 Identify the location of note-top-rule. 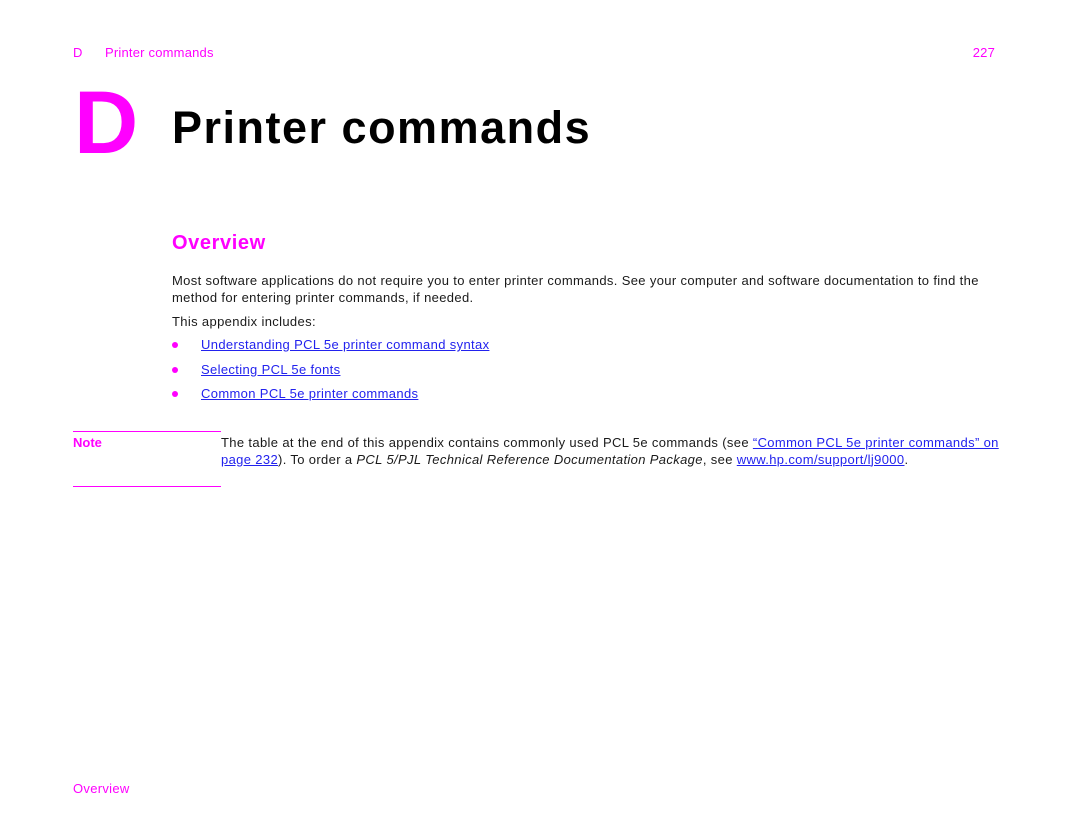
(147, 431).